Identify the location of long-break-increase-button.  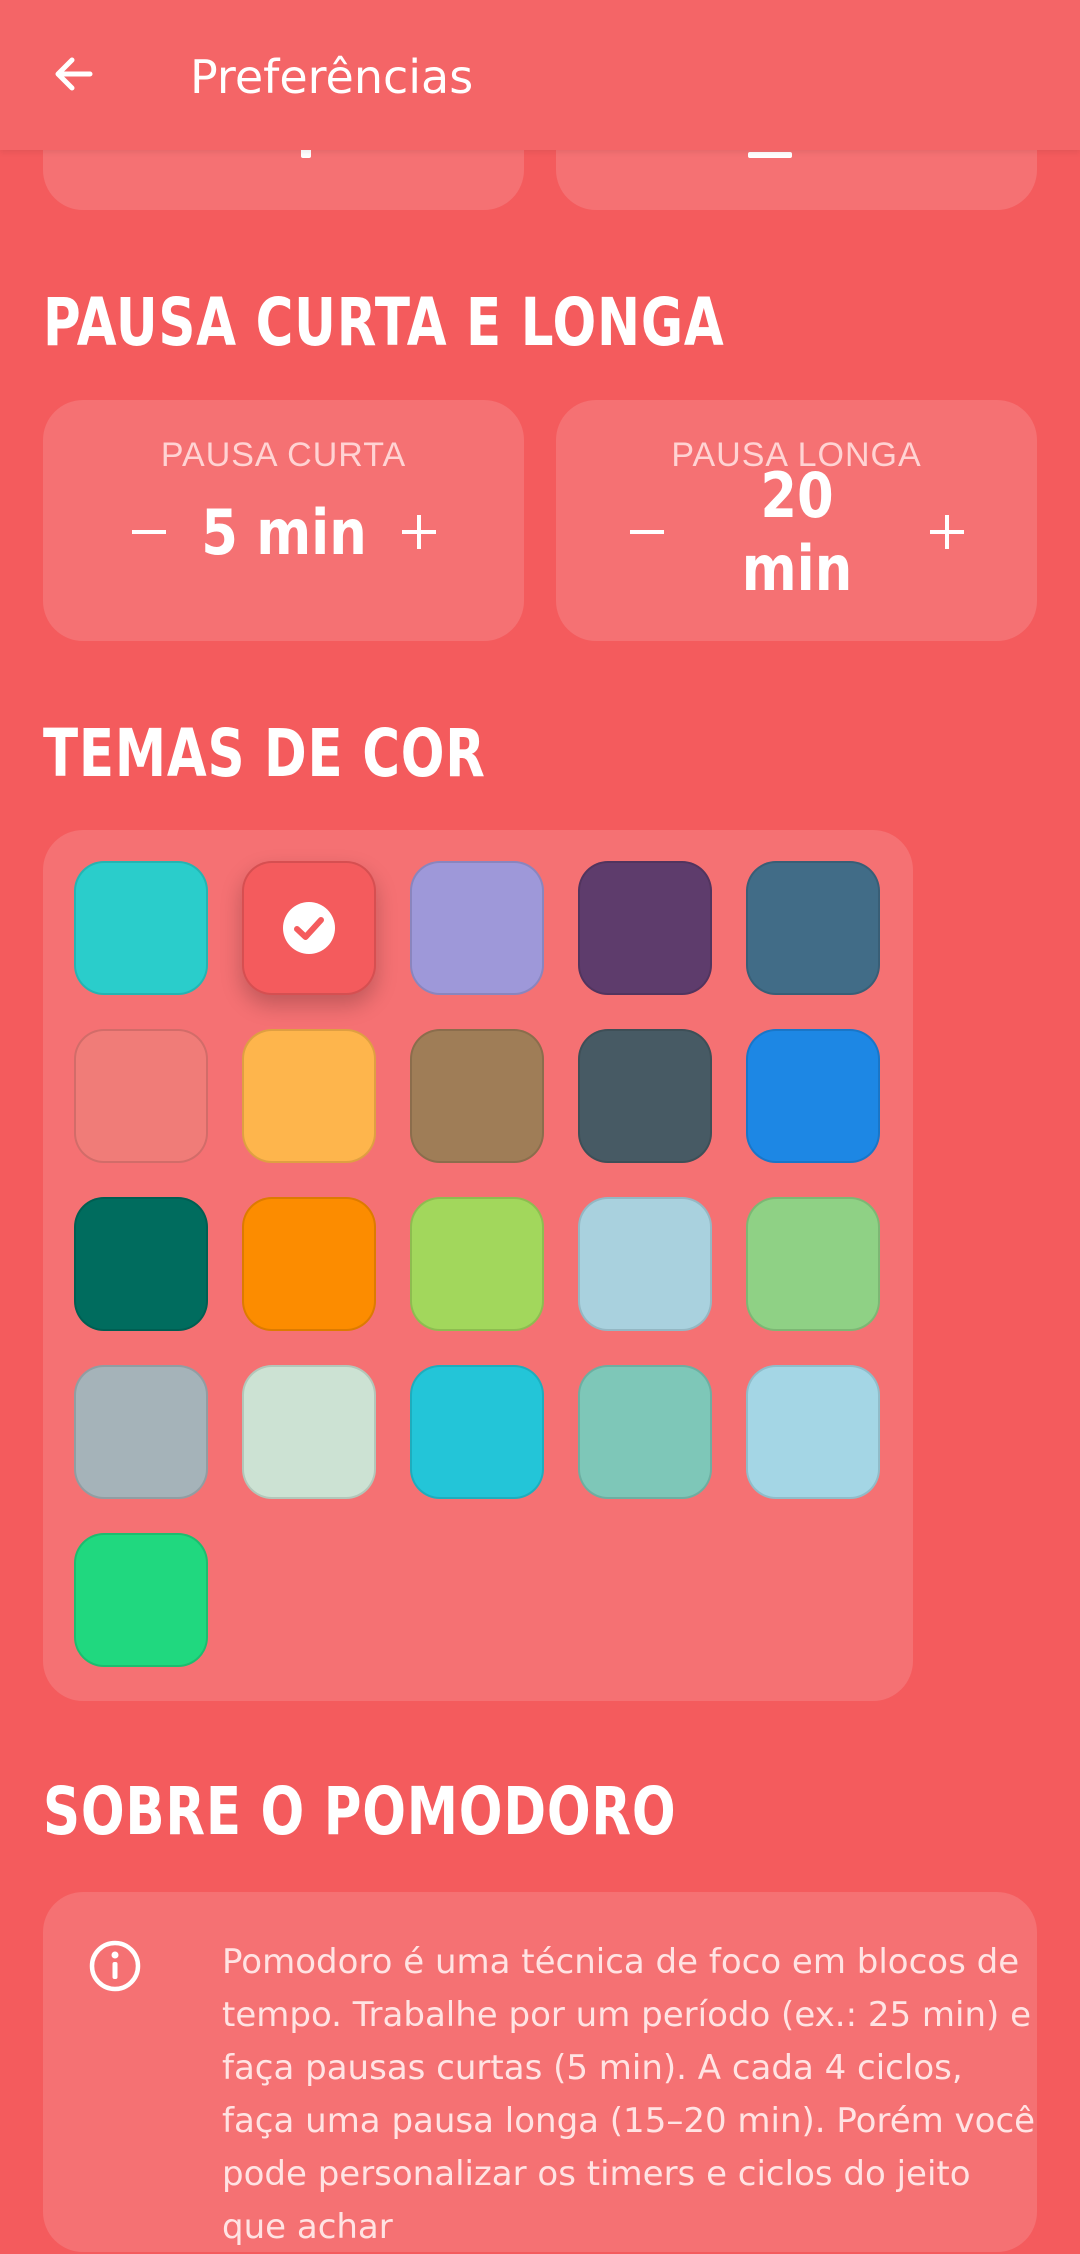
(947, 532).